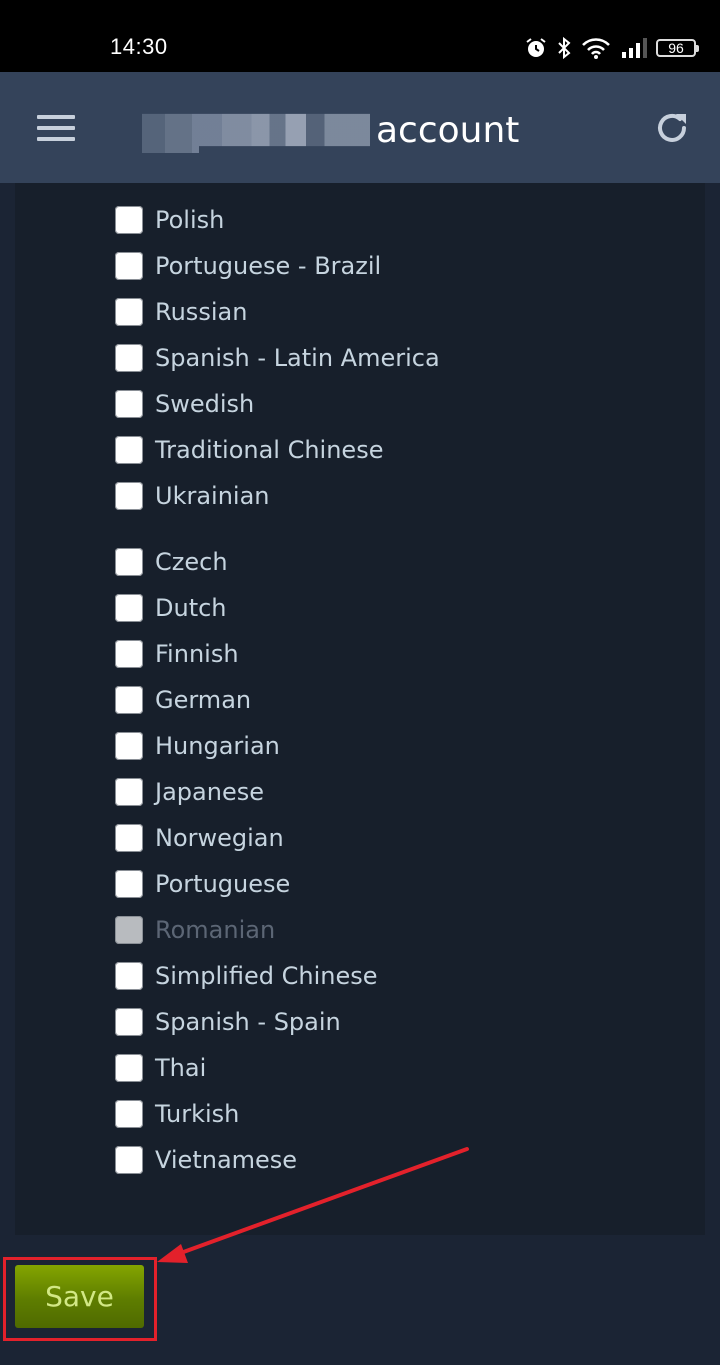  I want to click on bluetooth-icon, so click(564, 48).